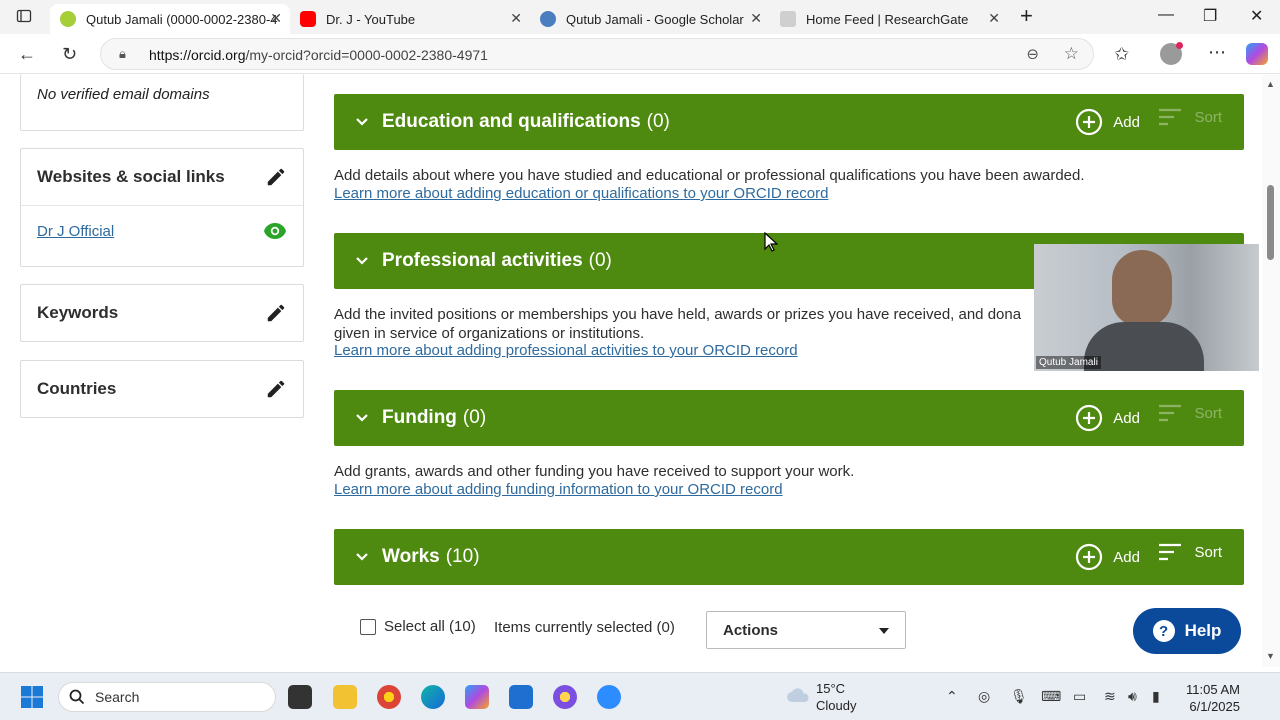 Image resolution: width=1280 pixels, height=720 pixels. What do you see at coordinates (122, 54) in the screenshot?
I see `lock-icon: 🔒︎` at bounding box center [122, 54].